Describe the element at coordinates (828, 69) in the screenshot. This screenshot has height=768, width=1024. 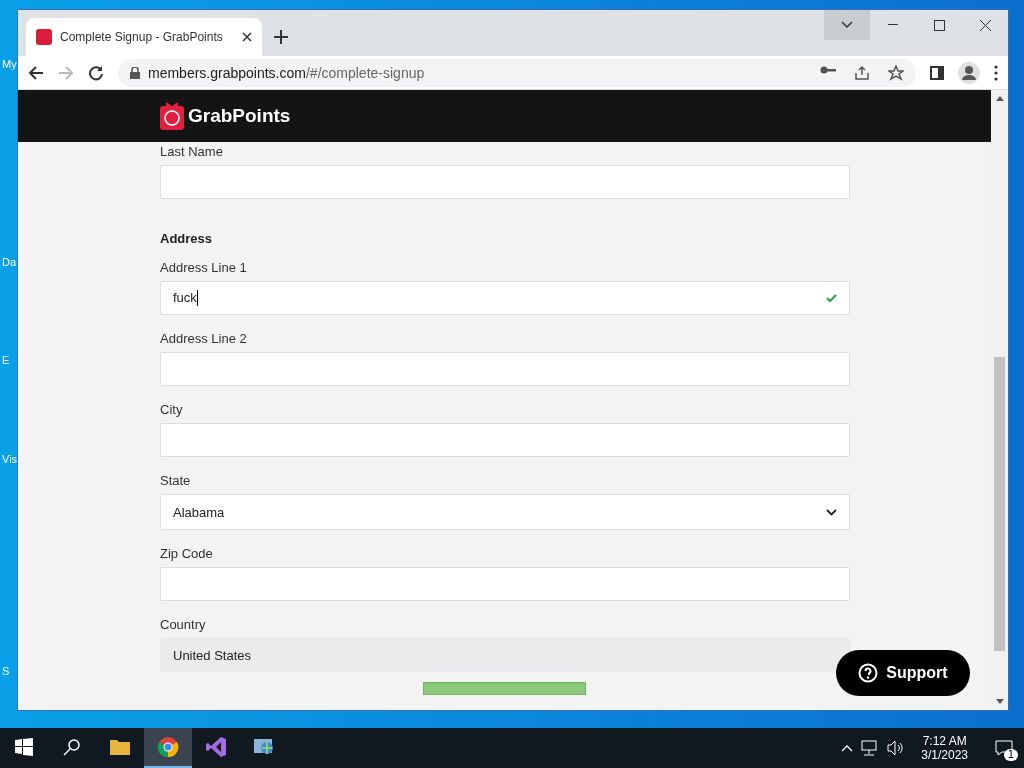
I see `key-icon` at that location.